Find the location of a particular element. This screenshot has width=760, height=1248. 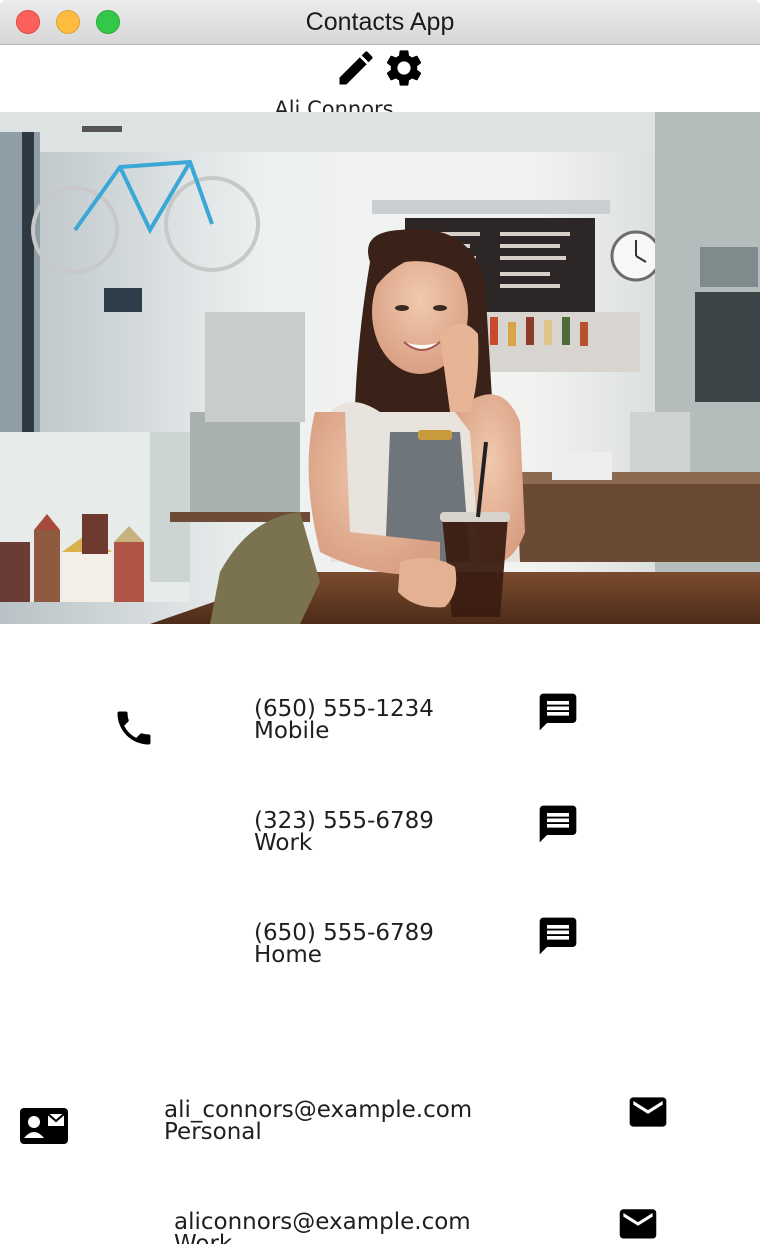

email-section-icon is located at coordinates (44, 1126).